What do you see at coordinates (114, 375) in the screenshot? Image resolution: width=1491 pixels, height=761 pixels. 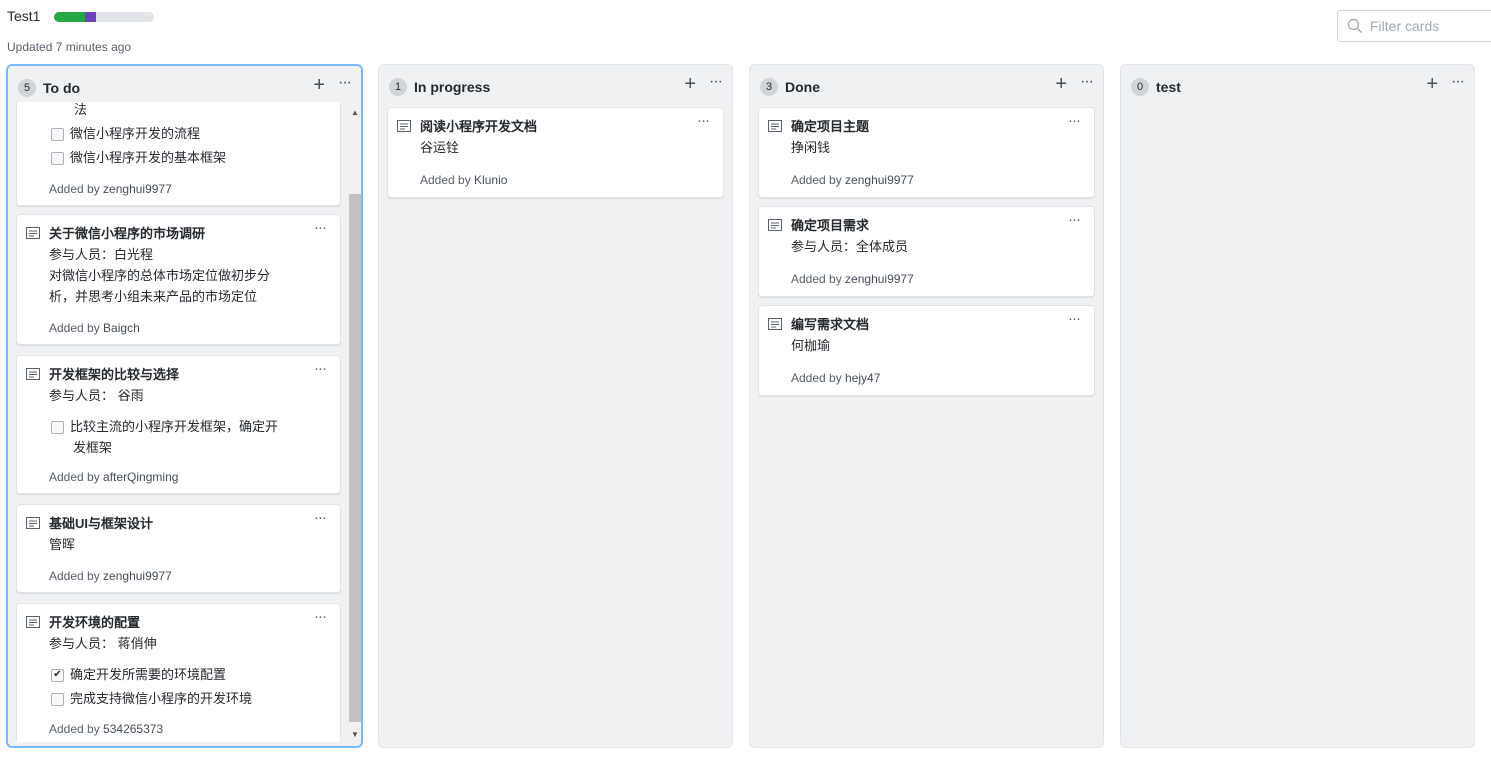 I see `card-title: 开发框架的比较与选择` at bounding box center [114, 375].